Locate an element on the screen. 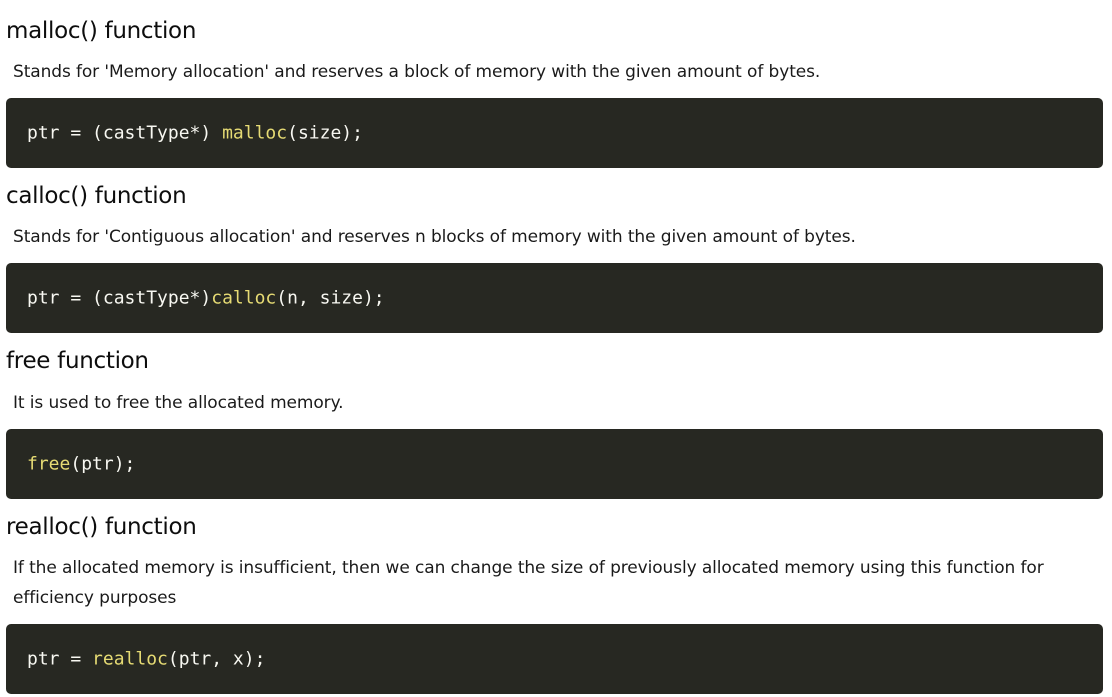 Image resolution: width=1112 pixels, height=697 pixels. code-function-name: malloc is located at coordinates (255, 133).